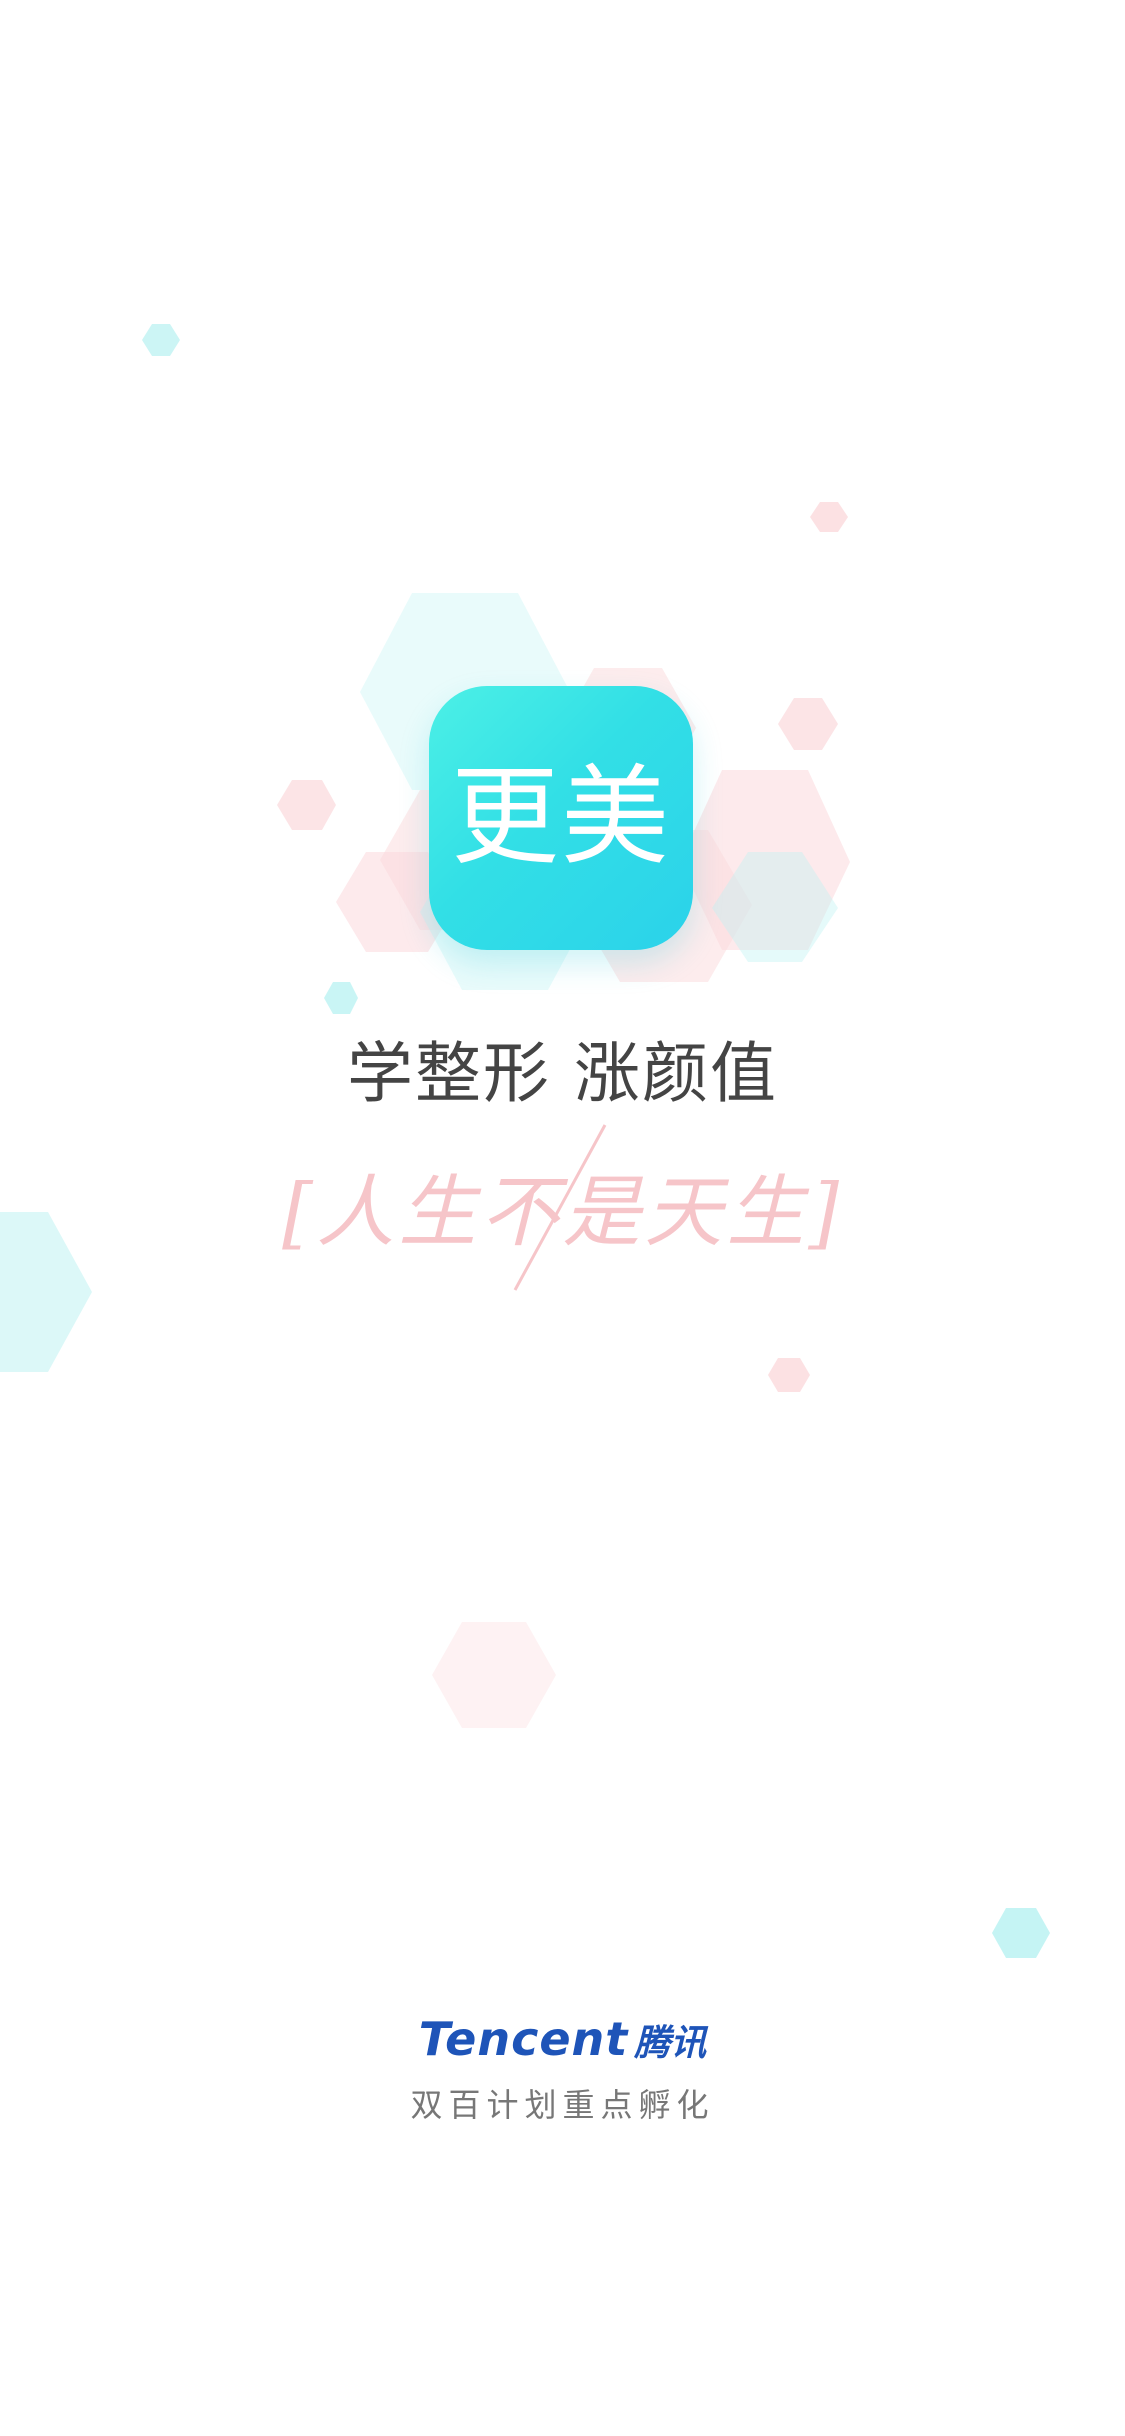 The height and width of the screenshot is (2436, 1125). What do you see at coordinates (562, 2069) in the screenshot?
I see `tencent-brand-block: Tencent 腾讯 双百计划重点孵化` at bounding box center [562, 2069].